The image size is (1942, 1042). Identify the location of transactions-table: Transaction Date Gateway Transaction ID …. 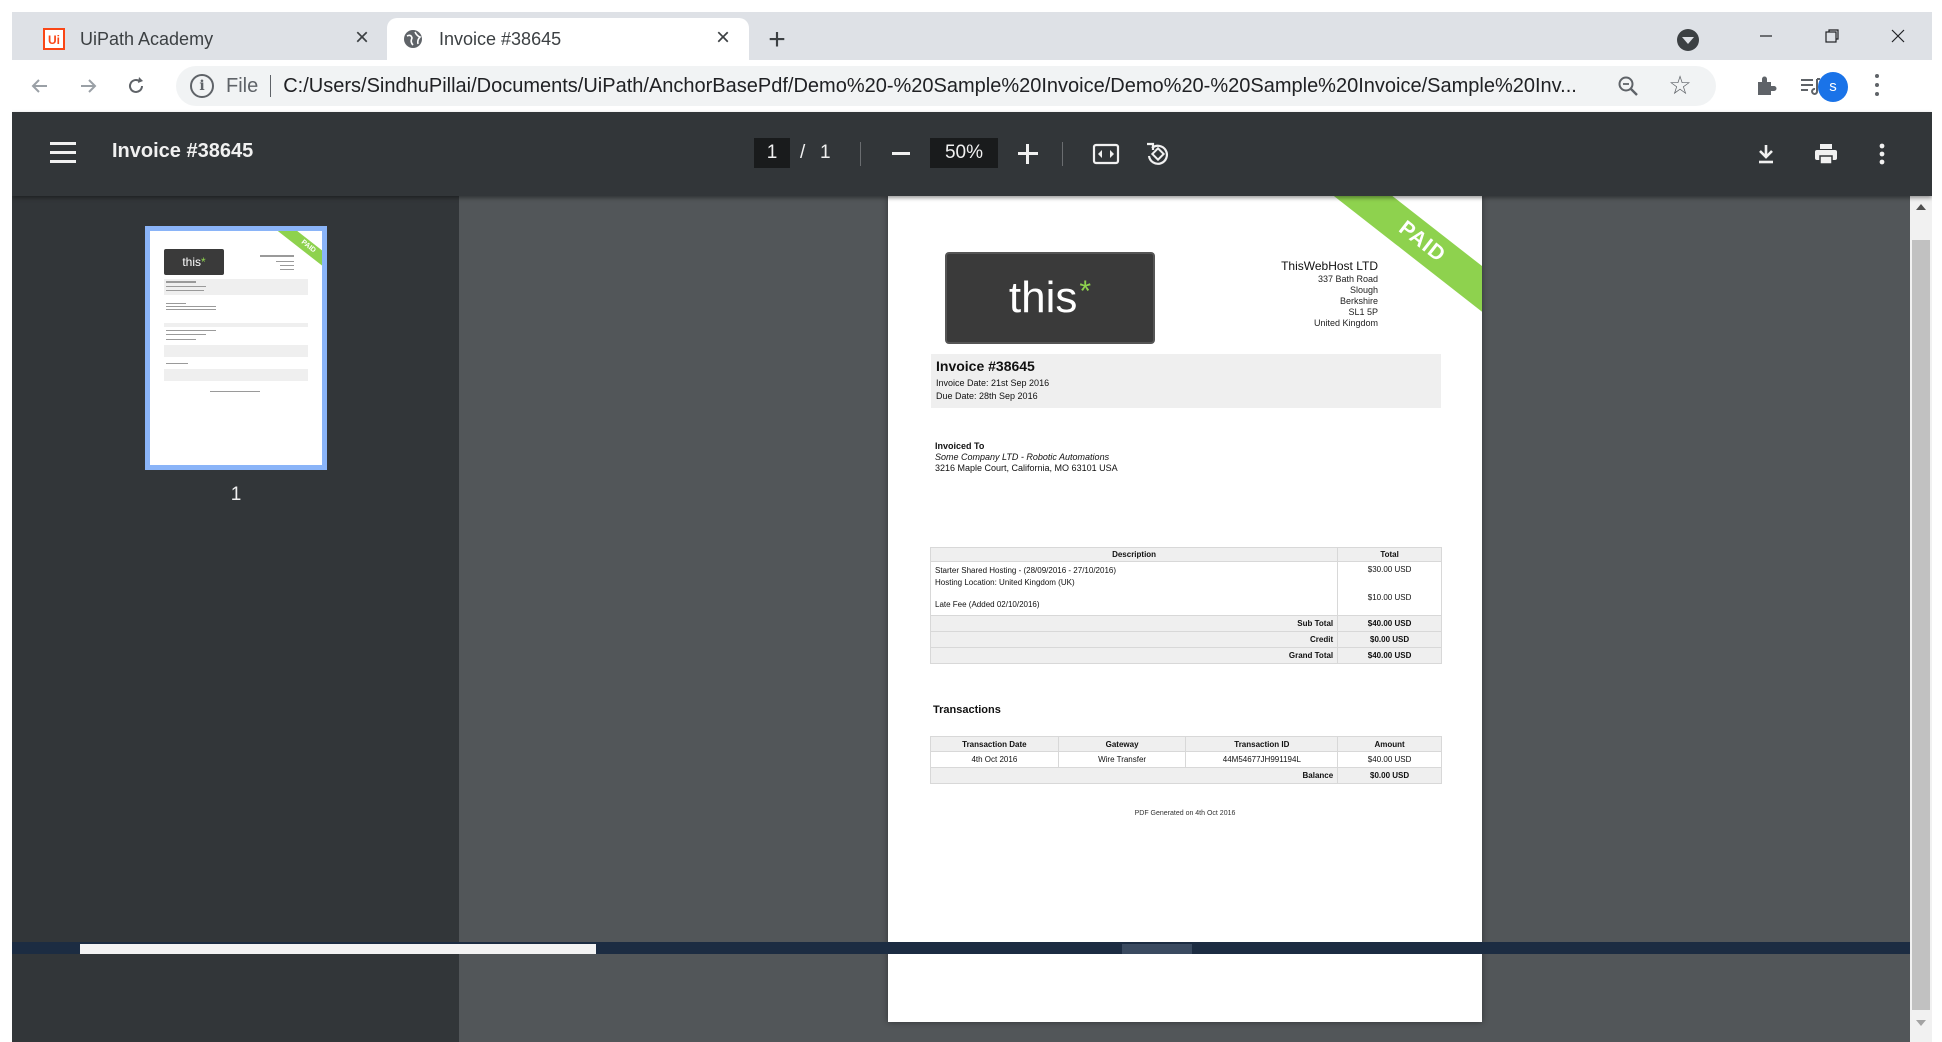
(1185, 760).